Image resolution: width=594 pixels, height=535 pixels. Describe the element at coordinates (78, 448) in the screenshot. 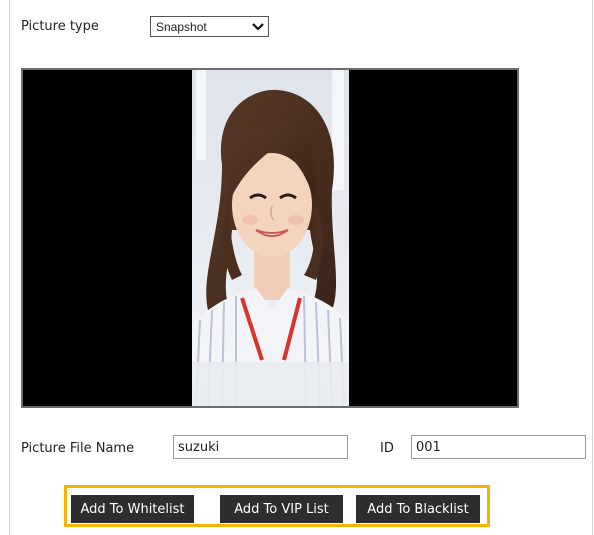

I see `picture-file-name-label: Picture File Name` at that location.